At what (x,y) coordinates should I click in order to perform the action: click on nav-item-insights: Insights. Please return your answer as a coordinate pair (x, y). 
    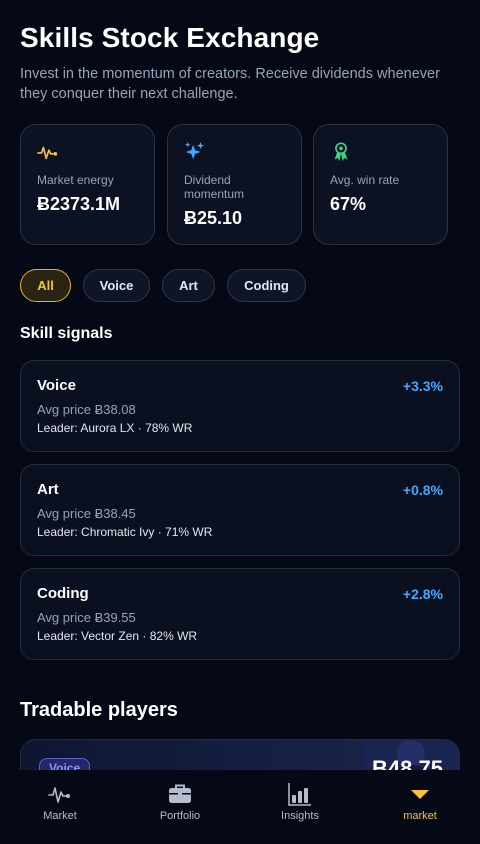
    Looking at the image, I should click on (300, 802).